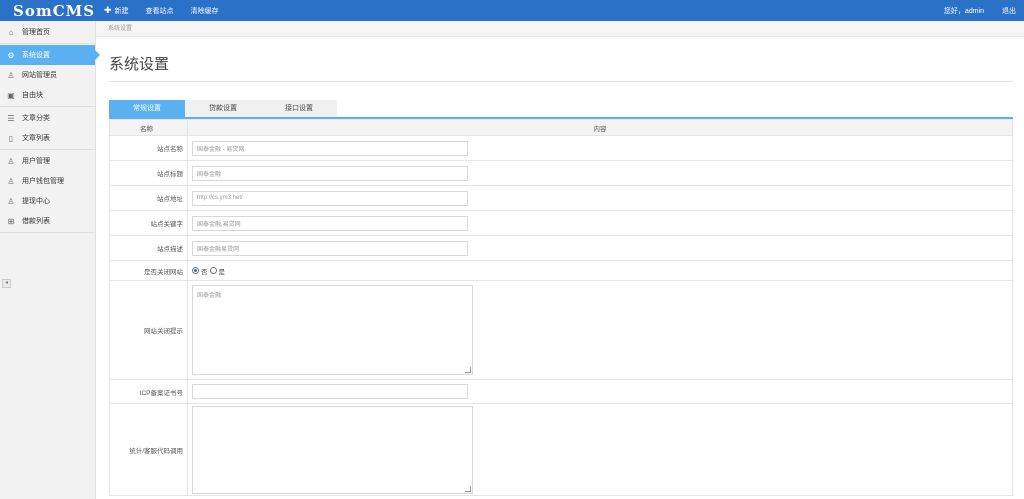 The width and height of the screenshot is (1024, 499). What do you see at coordinates (222, 272) in the screenshot?
I see `radio-yes-label: 是` at bounding box center [222, 272].